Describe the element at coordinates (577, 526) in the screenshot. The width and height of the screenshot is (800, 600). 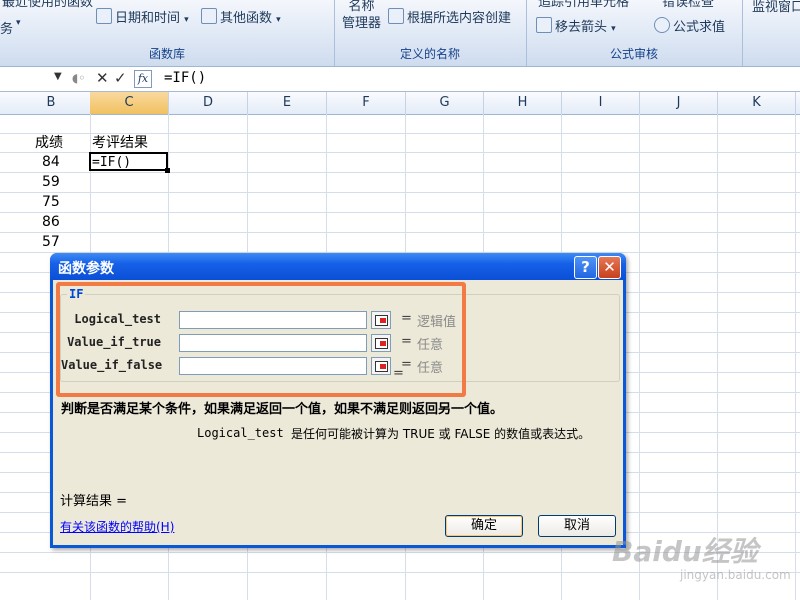
I see `cancel-button: 取消` at that location.